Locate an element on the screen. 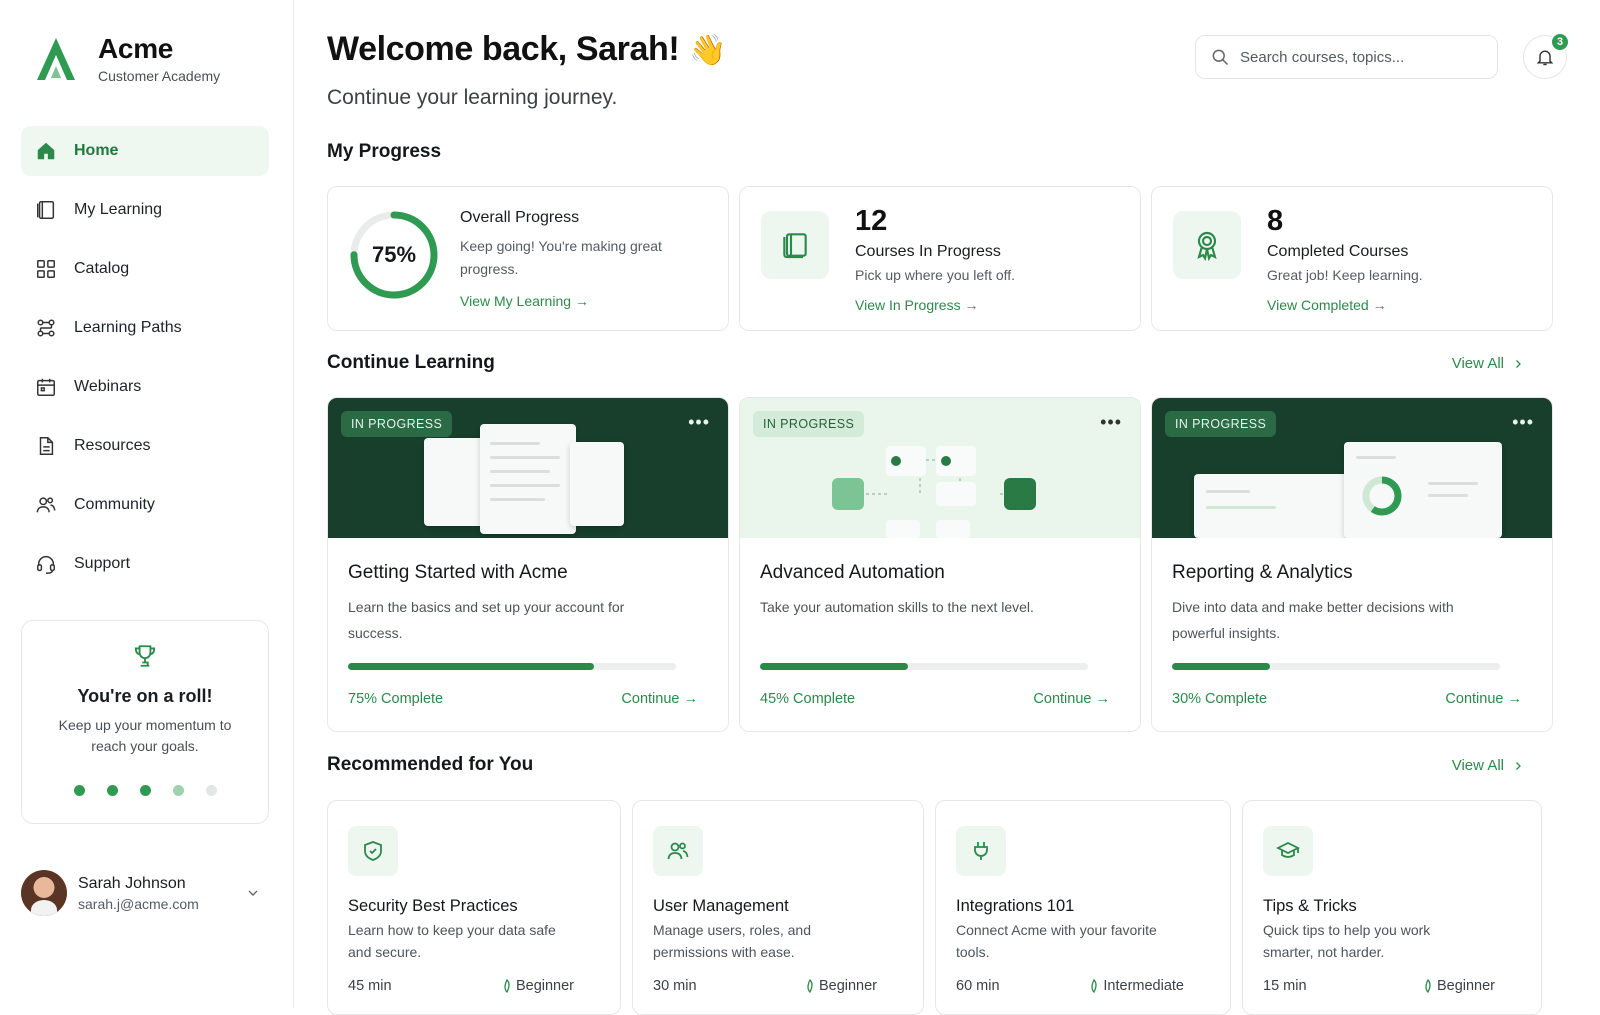  duration: 45 min is located at coordinates (370, 986).